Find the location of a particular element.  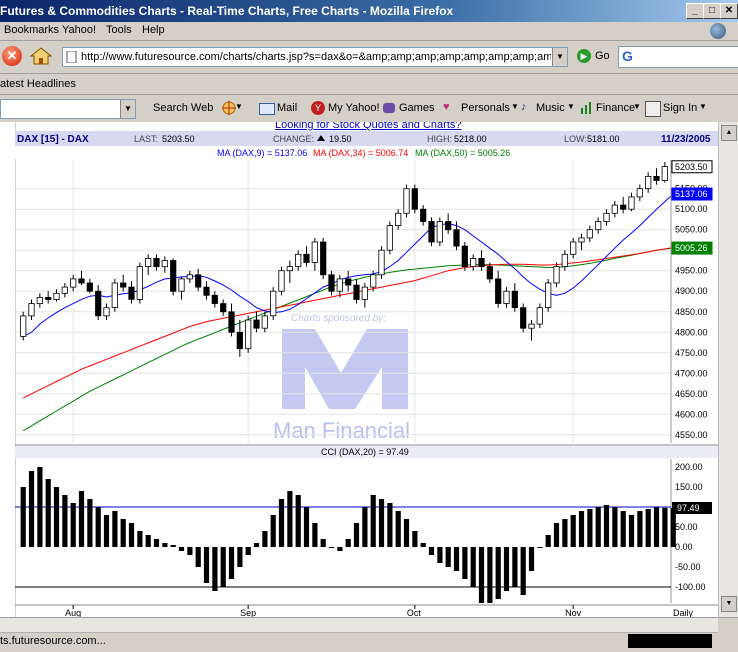

go-button: Go is located at coordinates (602, 56).